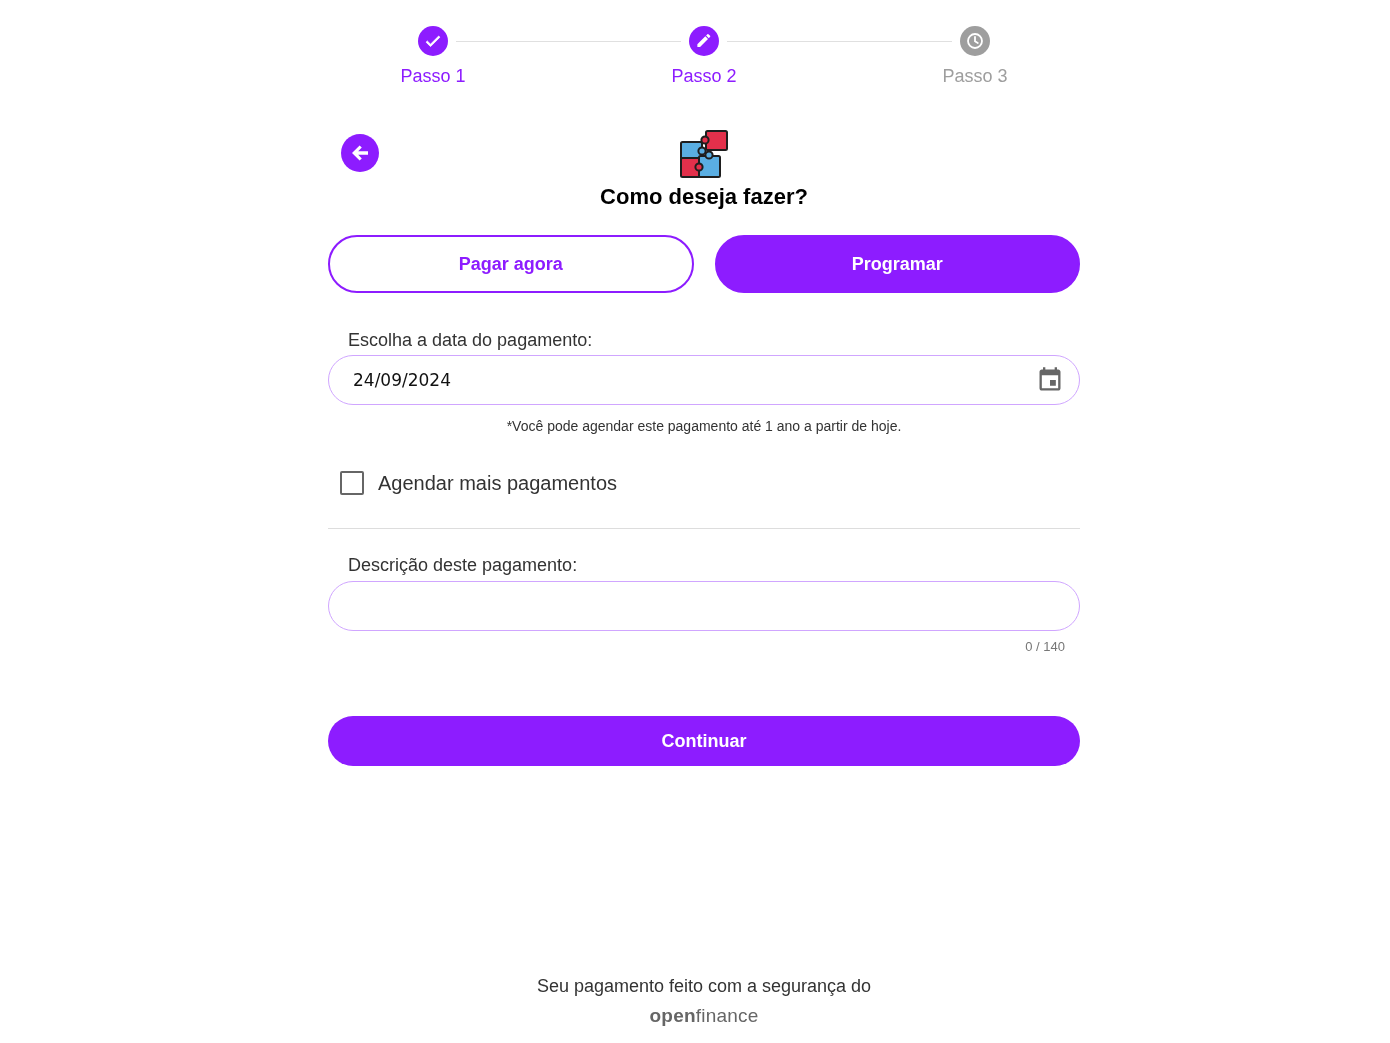 The height and width of the screenshot is (1043, 1390). Describe the element at coordinates (704, 986) in the screenshot. I see `footer-text: Seu pagamento feito com a segurança do` at that location.